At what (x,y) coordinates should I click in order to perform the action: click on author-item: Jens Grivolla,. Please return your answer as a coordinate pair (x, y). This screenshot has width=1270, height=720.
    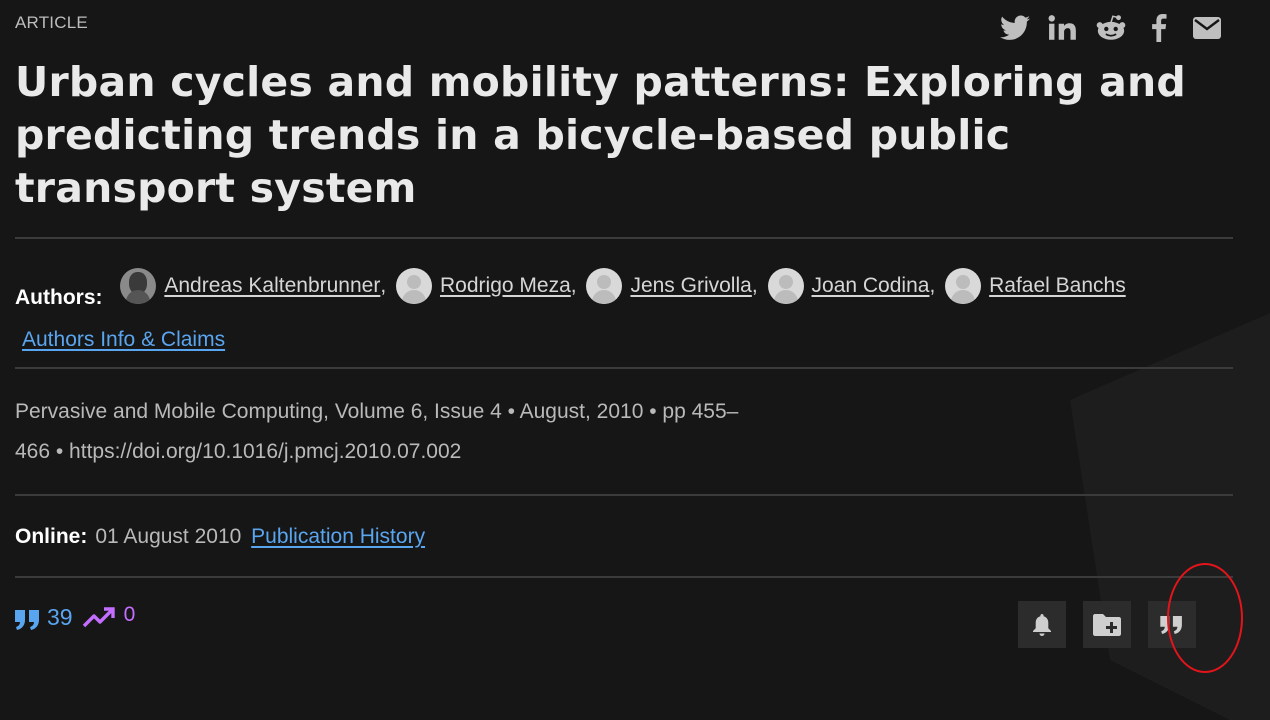
    Looking at the image, I should click on (672, 286).